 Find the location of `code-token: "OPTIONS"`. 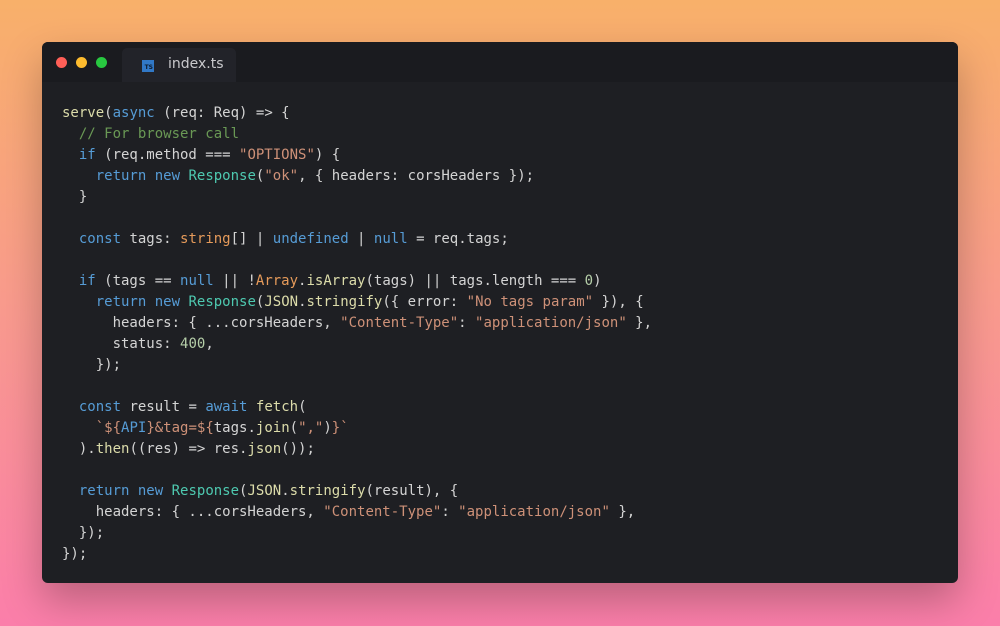

code-token: "OPTIONS" is located at coordinates (277, 155).